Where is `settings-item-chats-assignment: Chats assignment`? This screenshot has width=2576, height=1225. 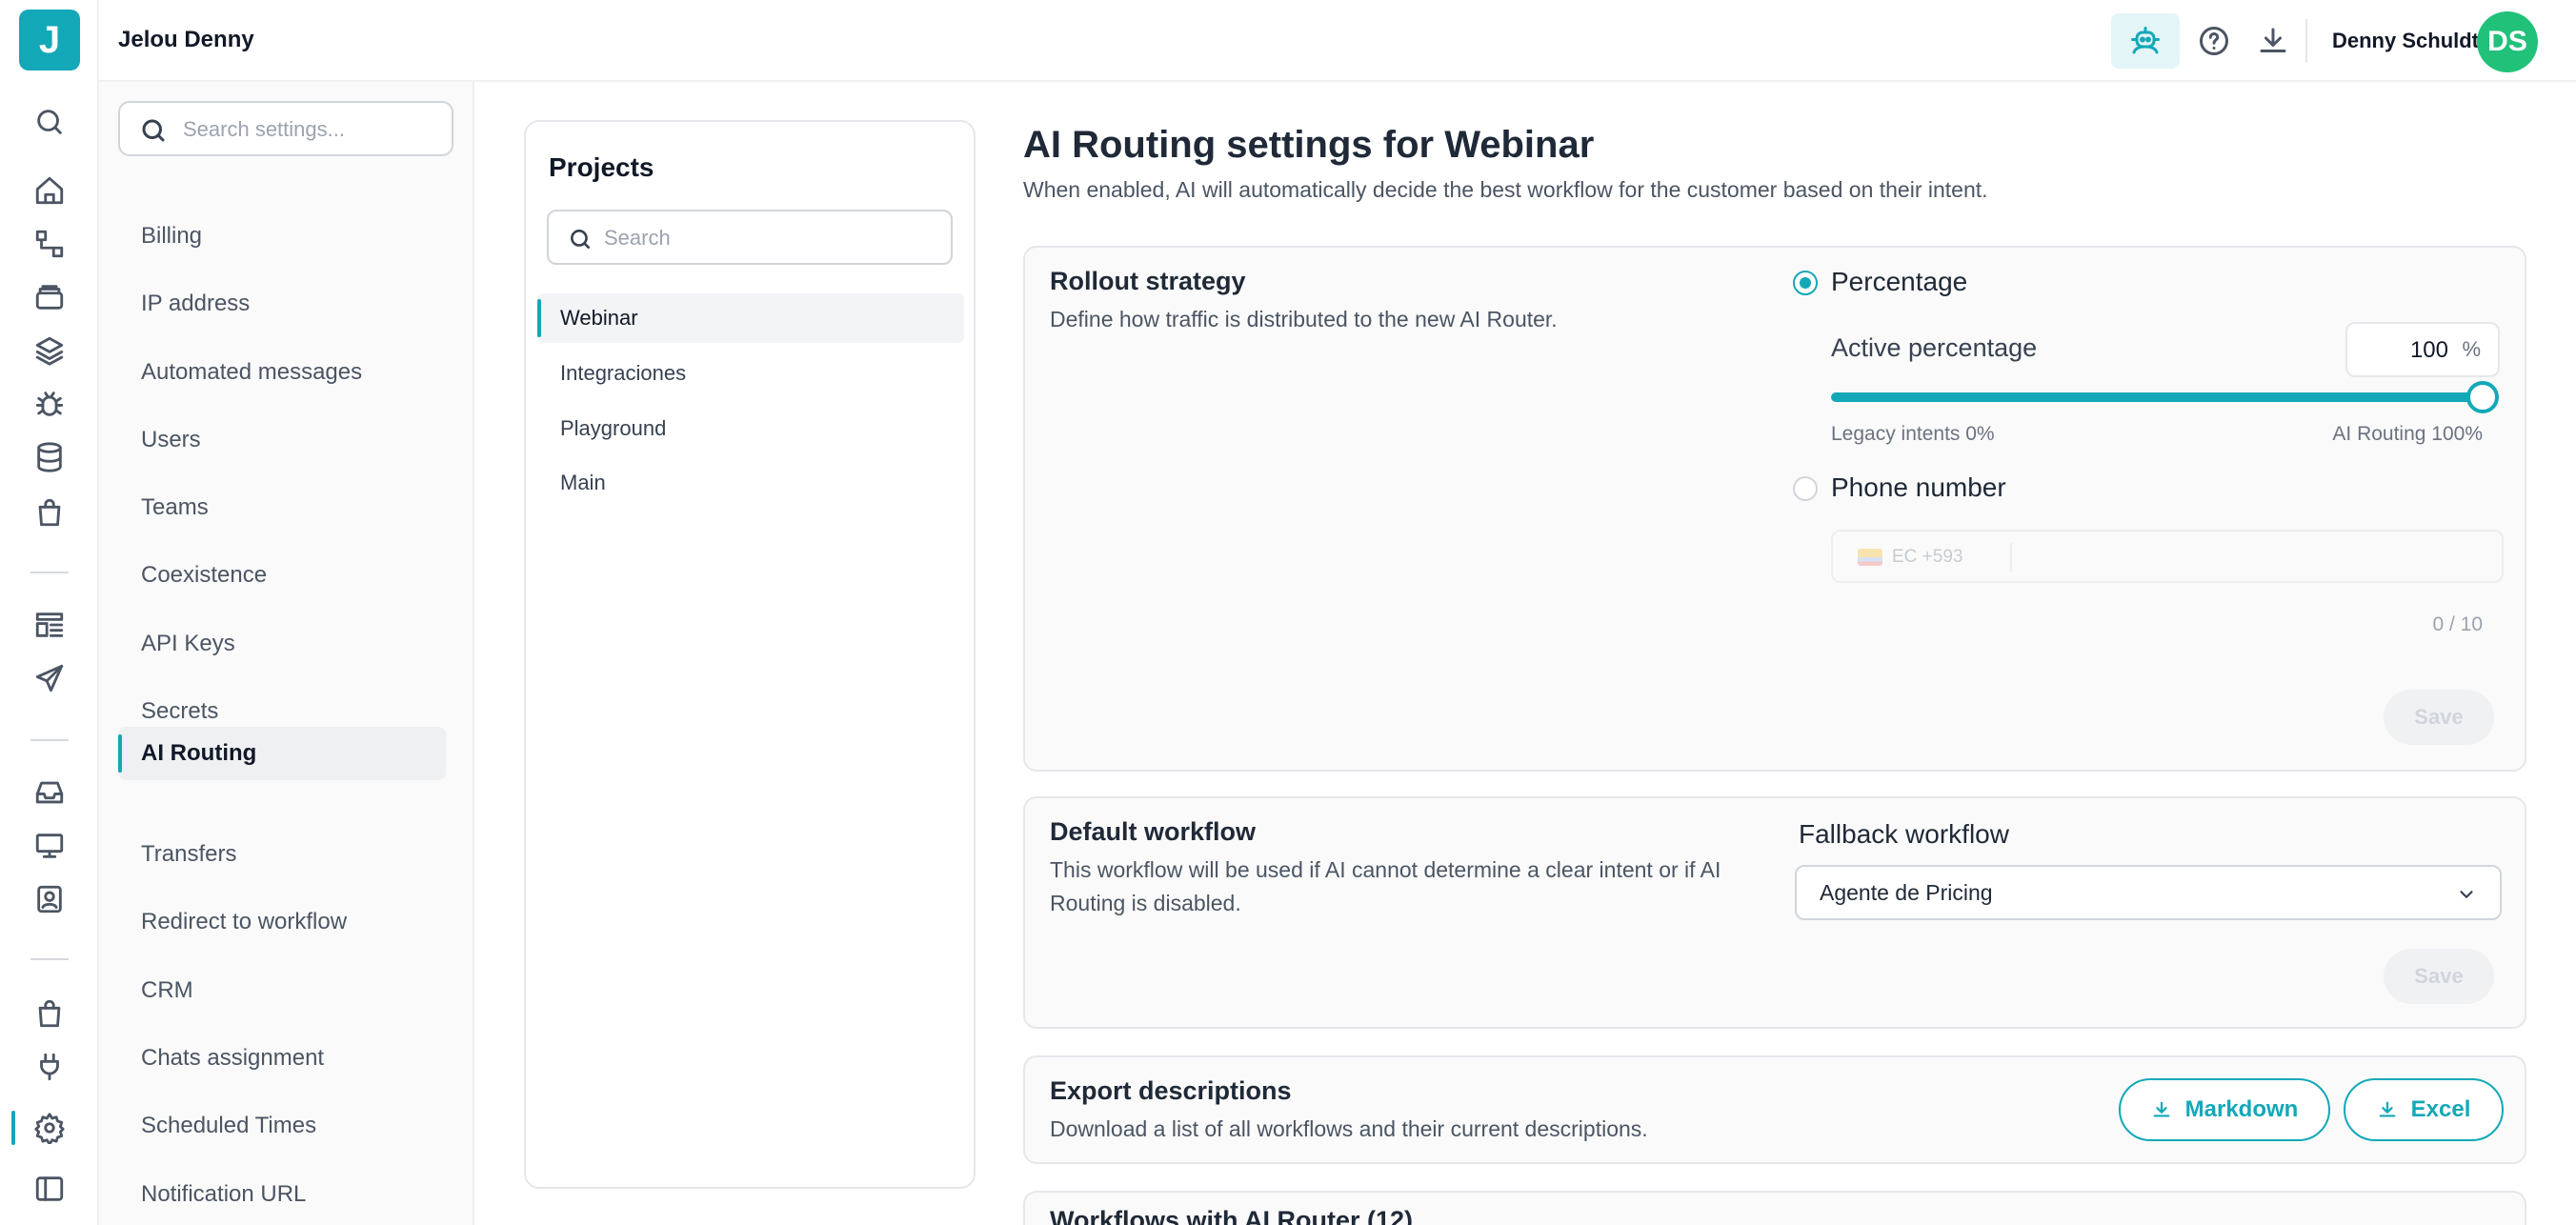 settings-item-chats-assignment: Chats assignment is located at coordinates (282, 1058).